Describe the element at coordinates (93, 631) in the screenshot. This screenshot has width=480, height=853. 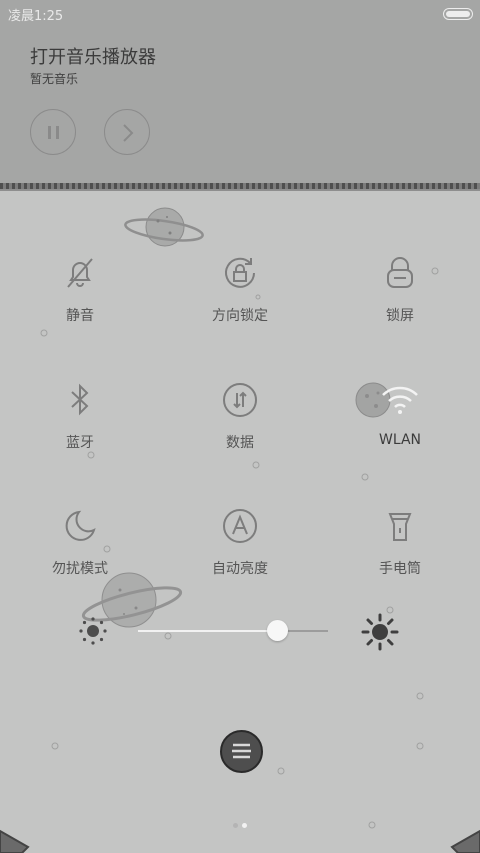
I see `brightness-low-icon` at that location.